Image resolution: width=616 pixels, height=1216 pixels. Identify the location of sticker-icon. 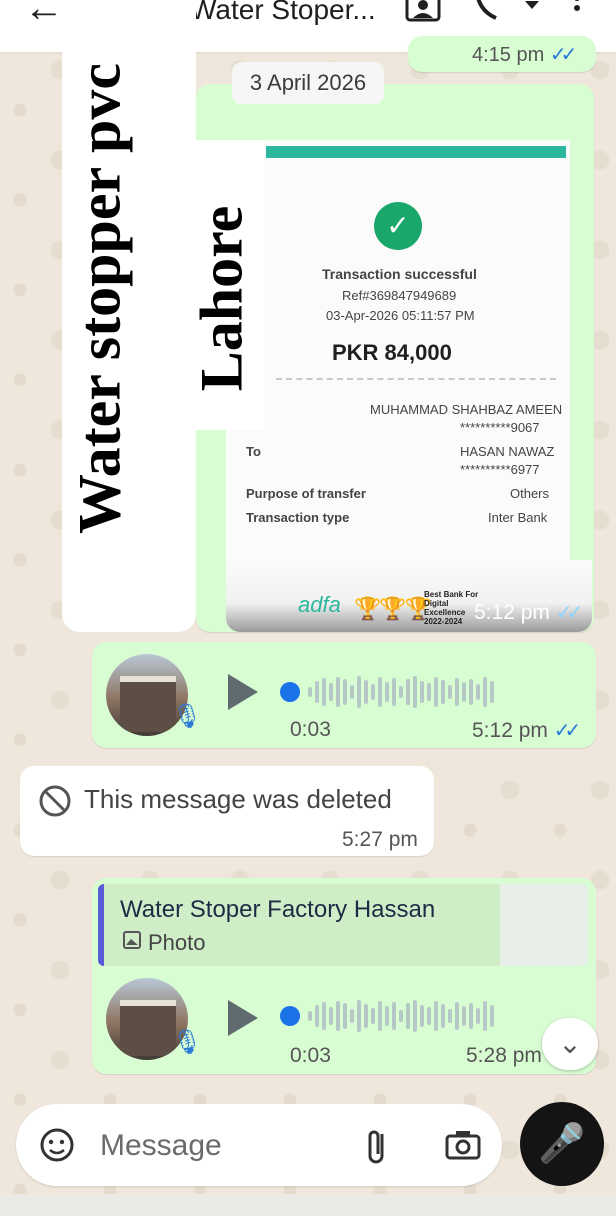
(57, 1145).